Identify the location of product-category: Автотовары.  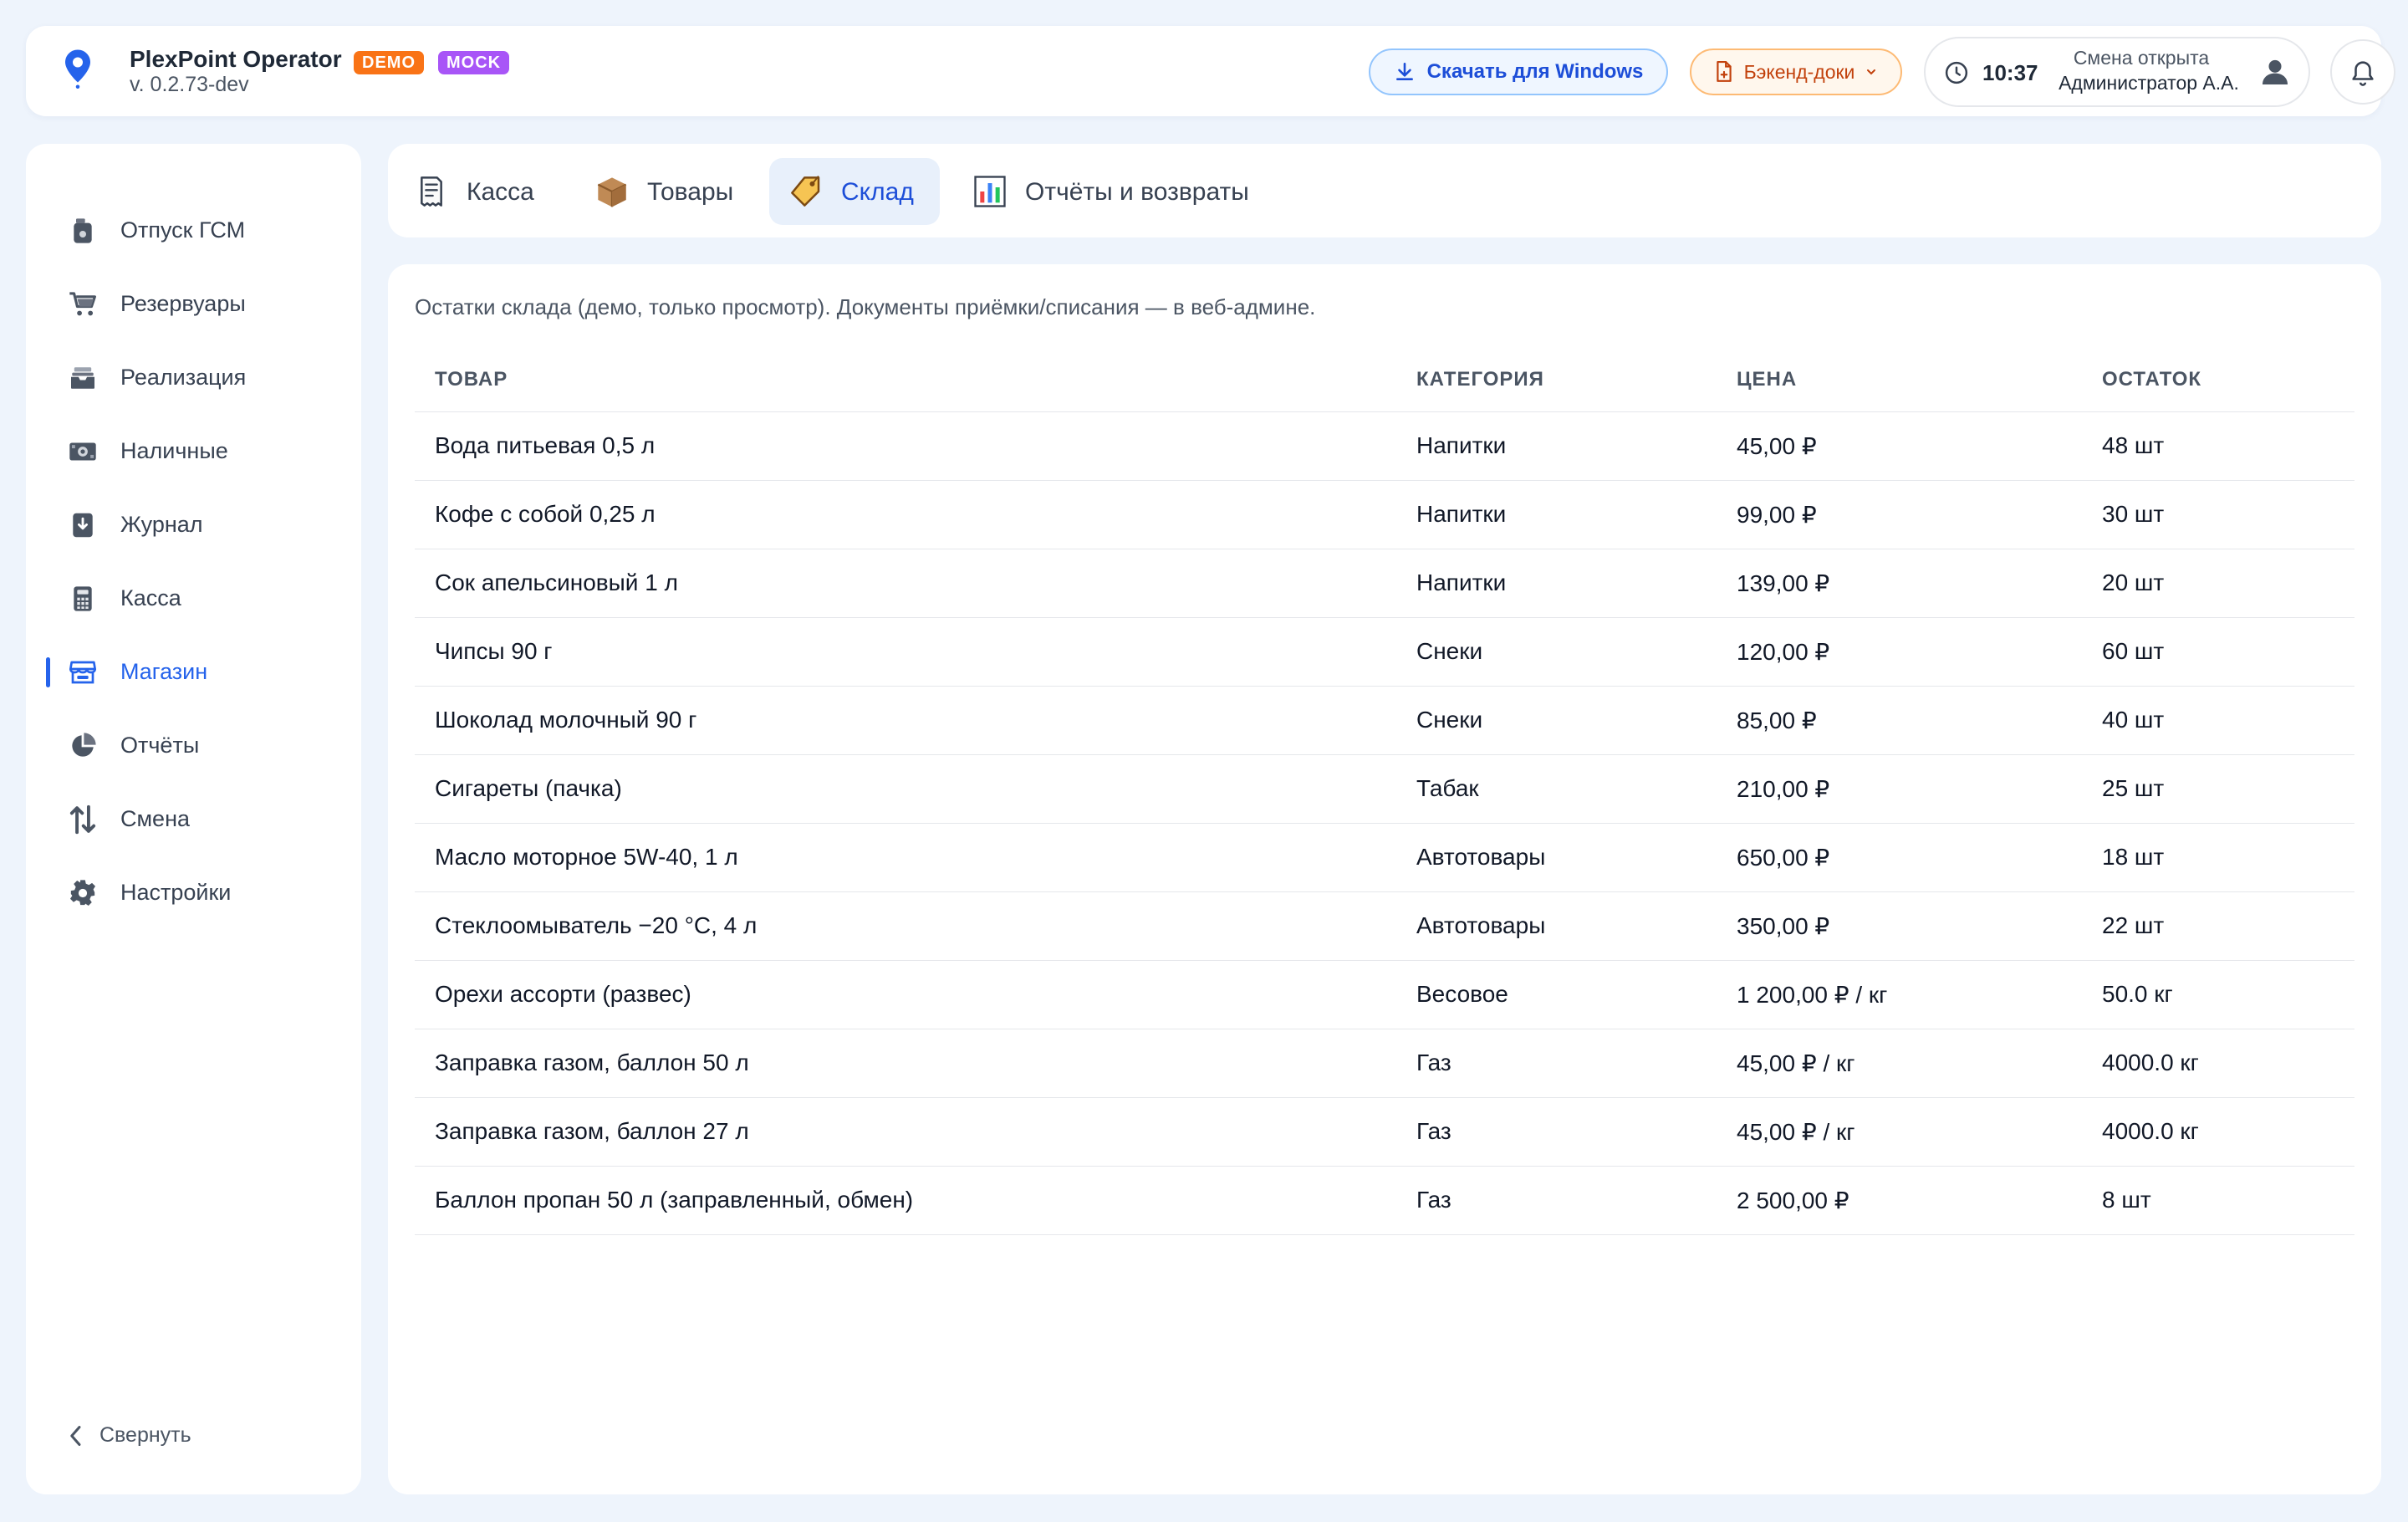
(1557, 926).